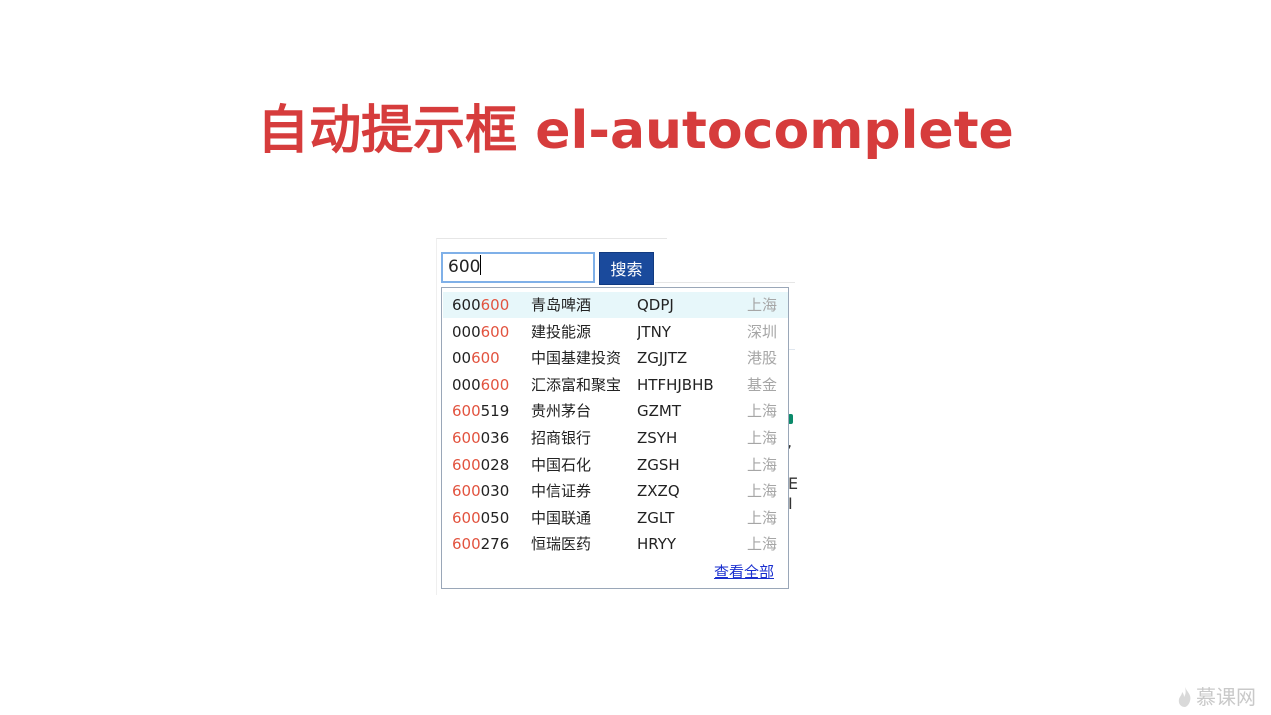  I want to click on stock-abbr: HRYY, so click(657, 544).